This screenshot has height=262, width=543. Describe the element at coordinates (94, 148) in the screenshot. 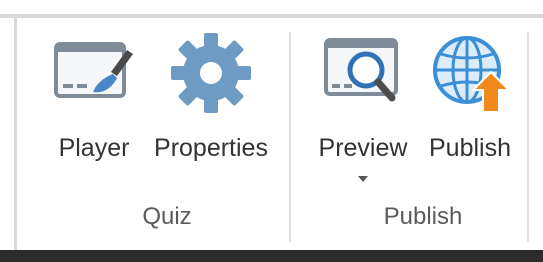

I see `player-button-label: Player` at that location.